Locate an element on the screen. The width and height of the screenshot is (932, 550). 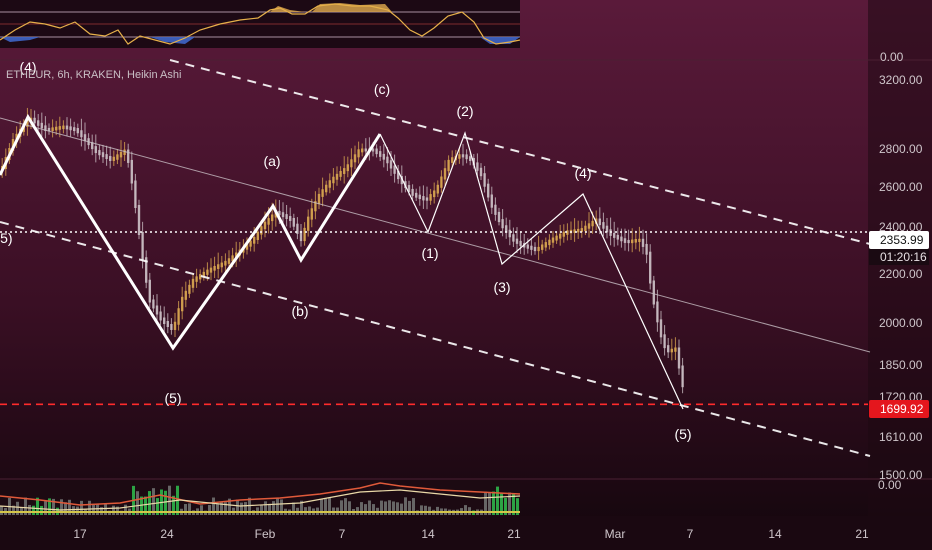
price-tick-label: 2800.00 is located at coordinates (901, 149).